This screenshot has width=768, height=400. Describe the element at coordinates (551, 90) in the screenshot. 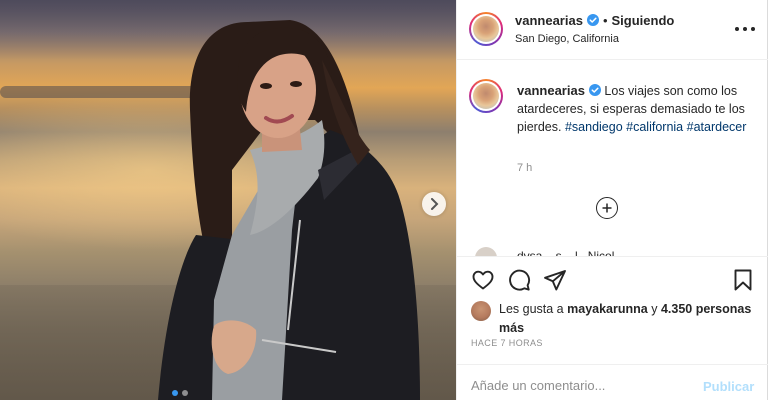

I see `caption-username: vannearias` at that location.